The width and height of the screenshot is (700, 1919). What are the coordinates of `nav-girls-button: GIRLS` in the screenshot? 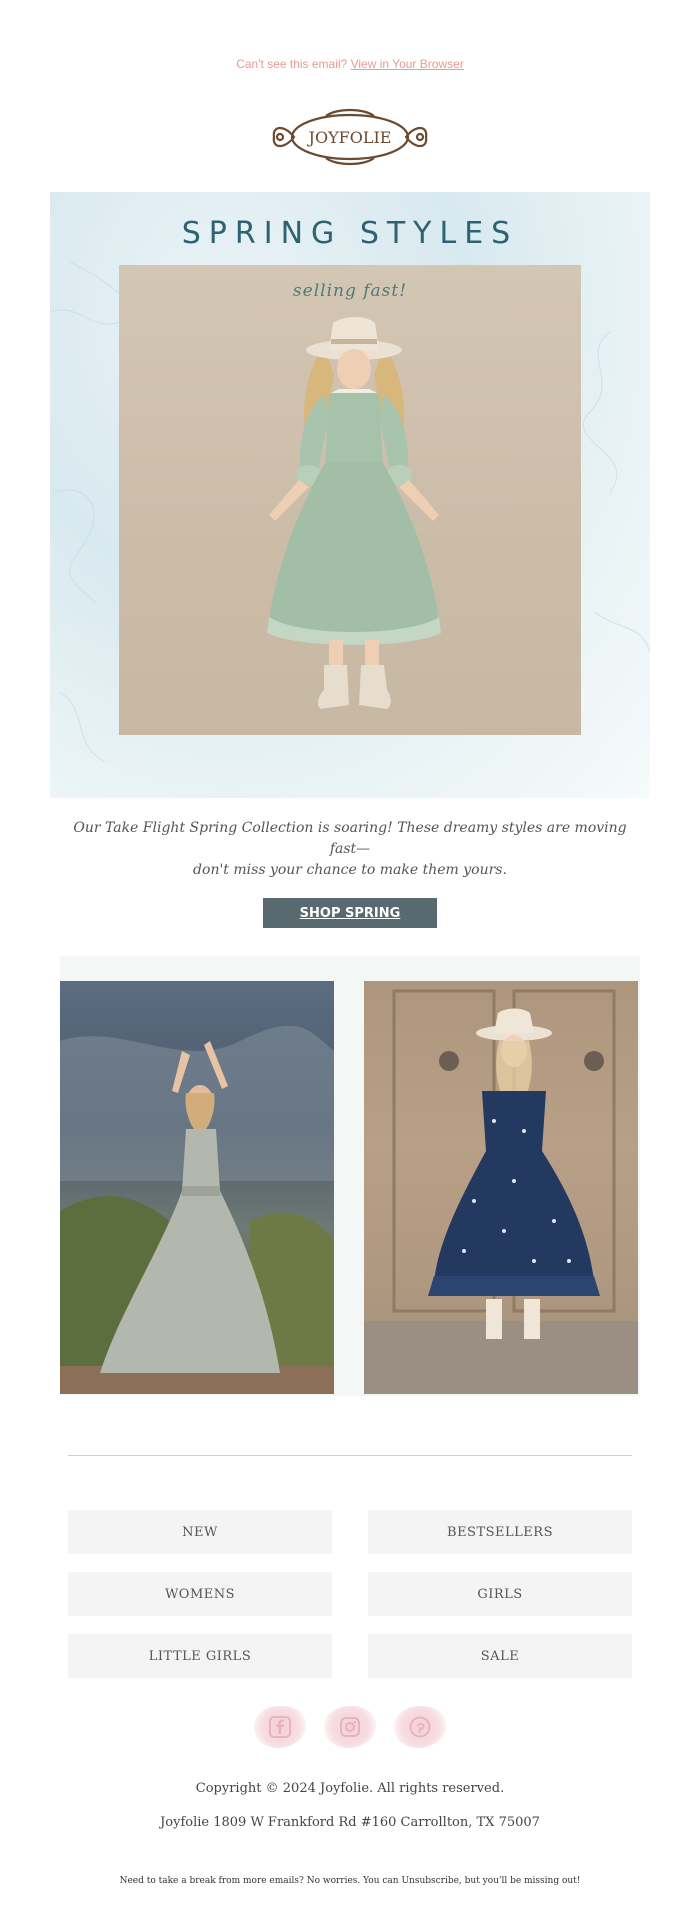 It's located at (500, 1594).